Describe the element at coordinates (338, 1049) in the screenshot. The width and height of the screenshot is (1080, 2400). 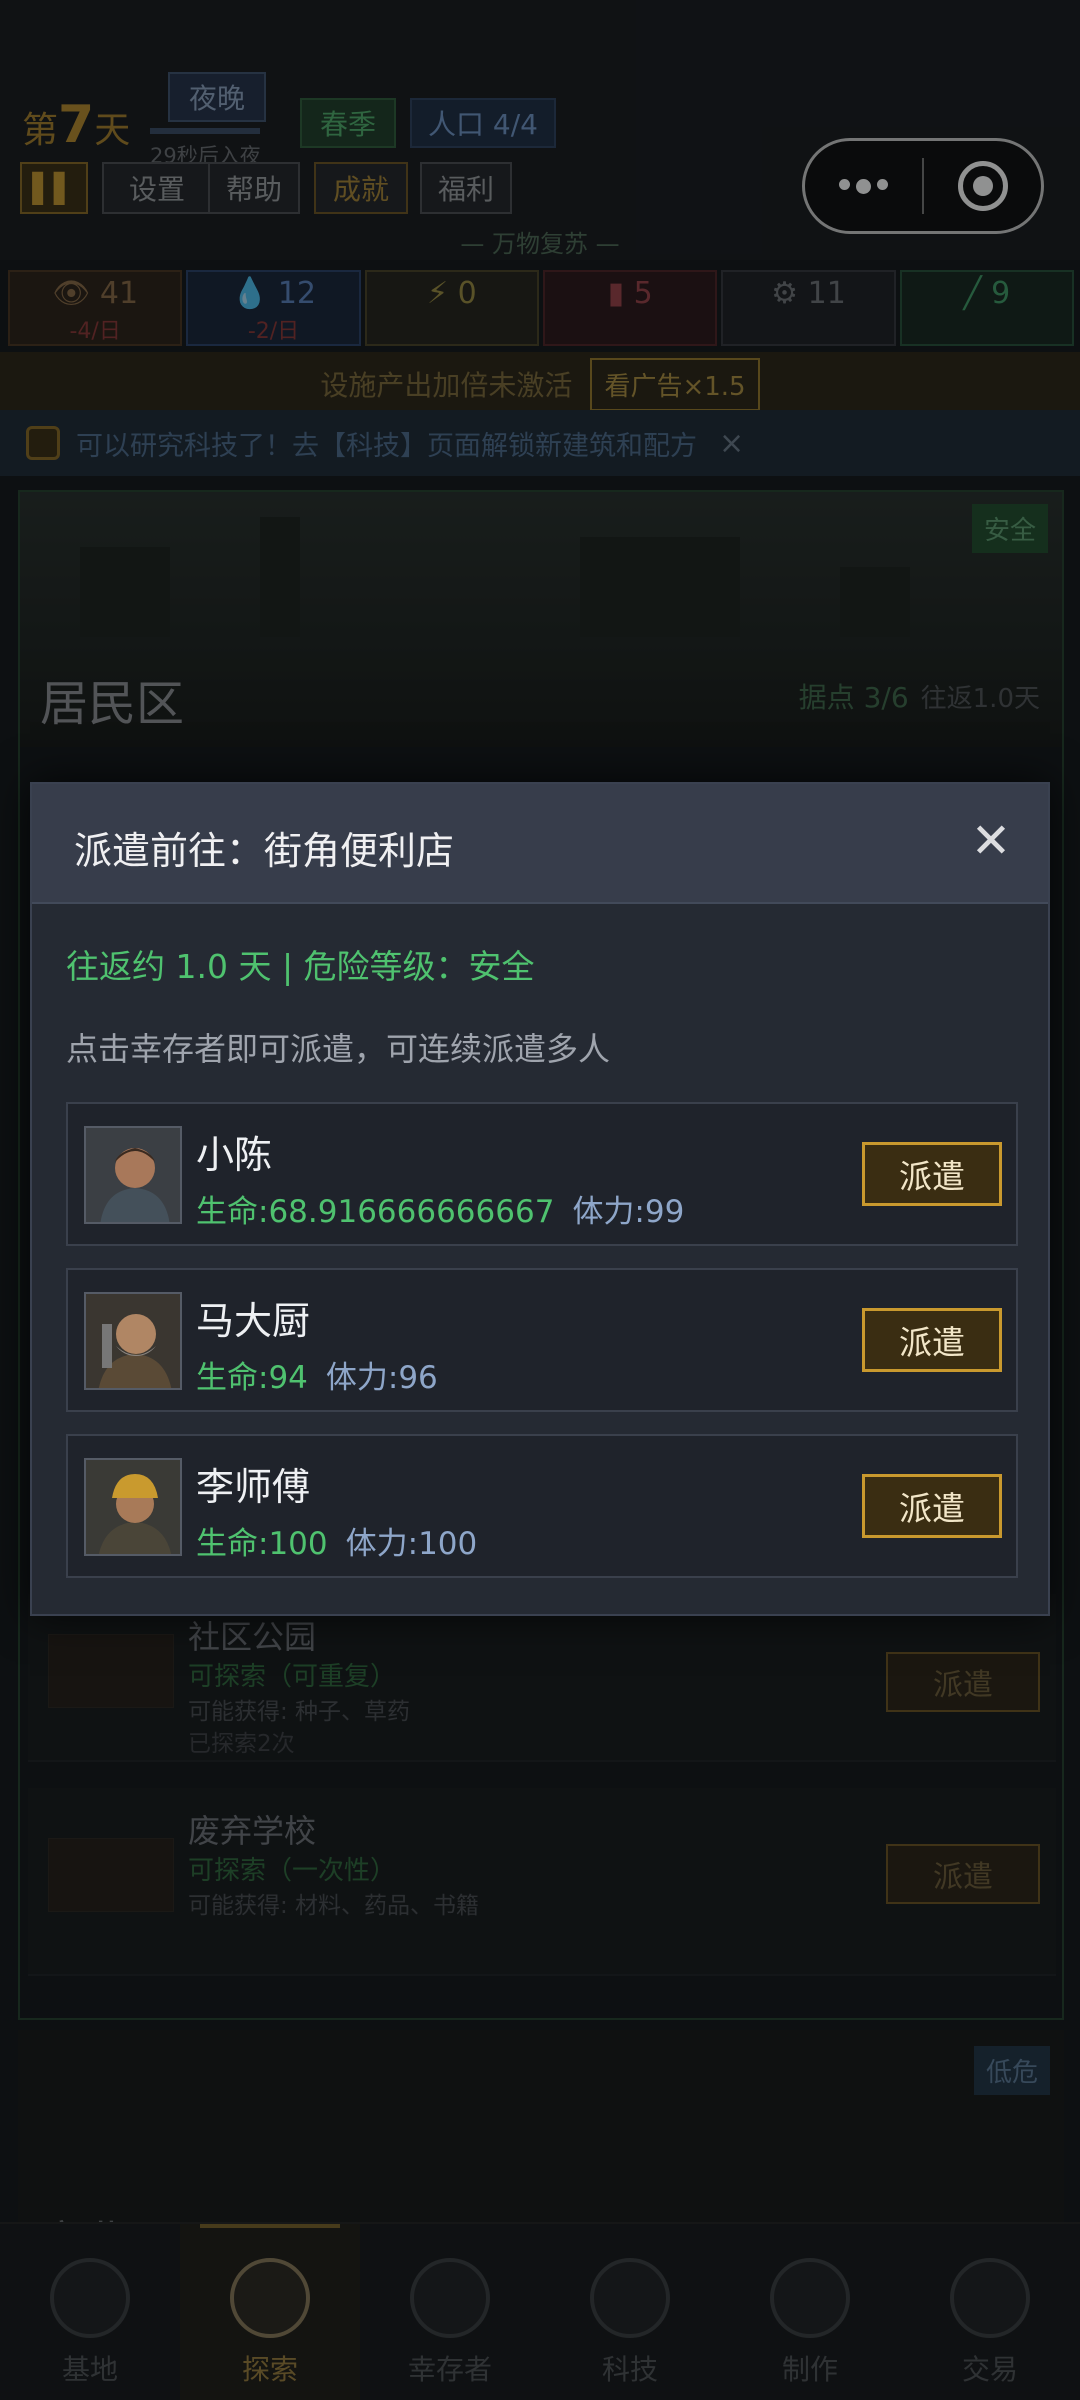
I see `dispatch-hint: 点击幸存者即可派遣，可连续派遣多人` at that location.